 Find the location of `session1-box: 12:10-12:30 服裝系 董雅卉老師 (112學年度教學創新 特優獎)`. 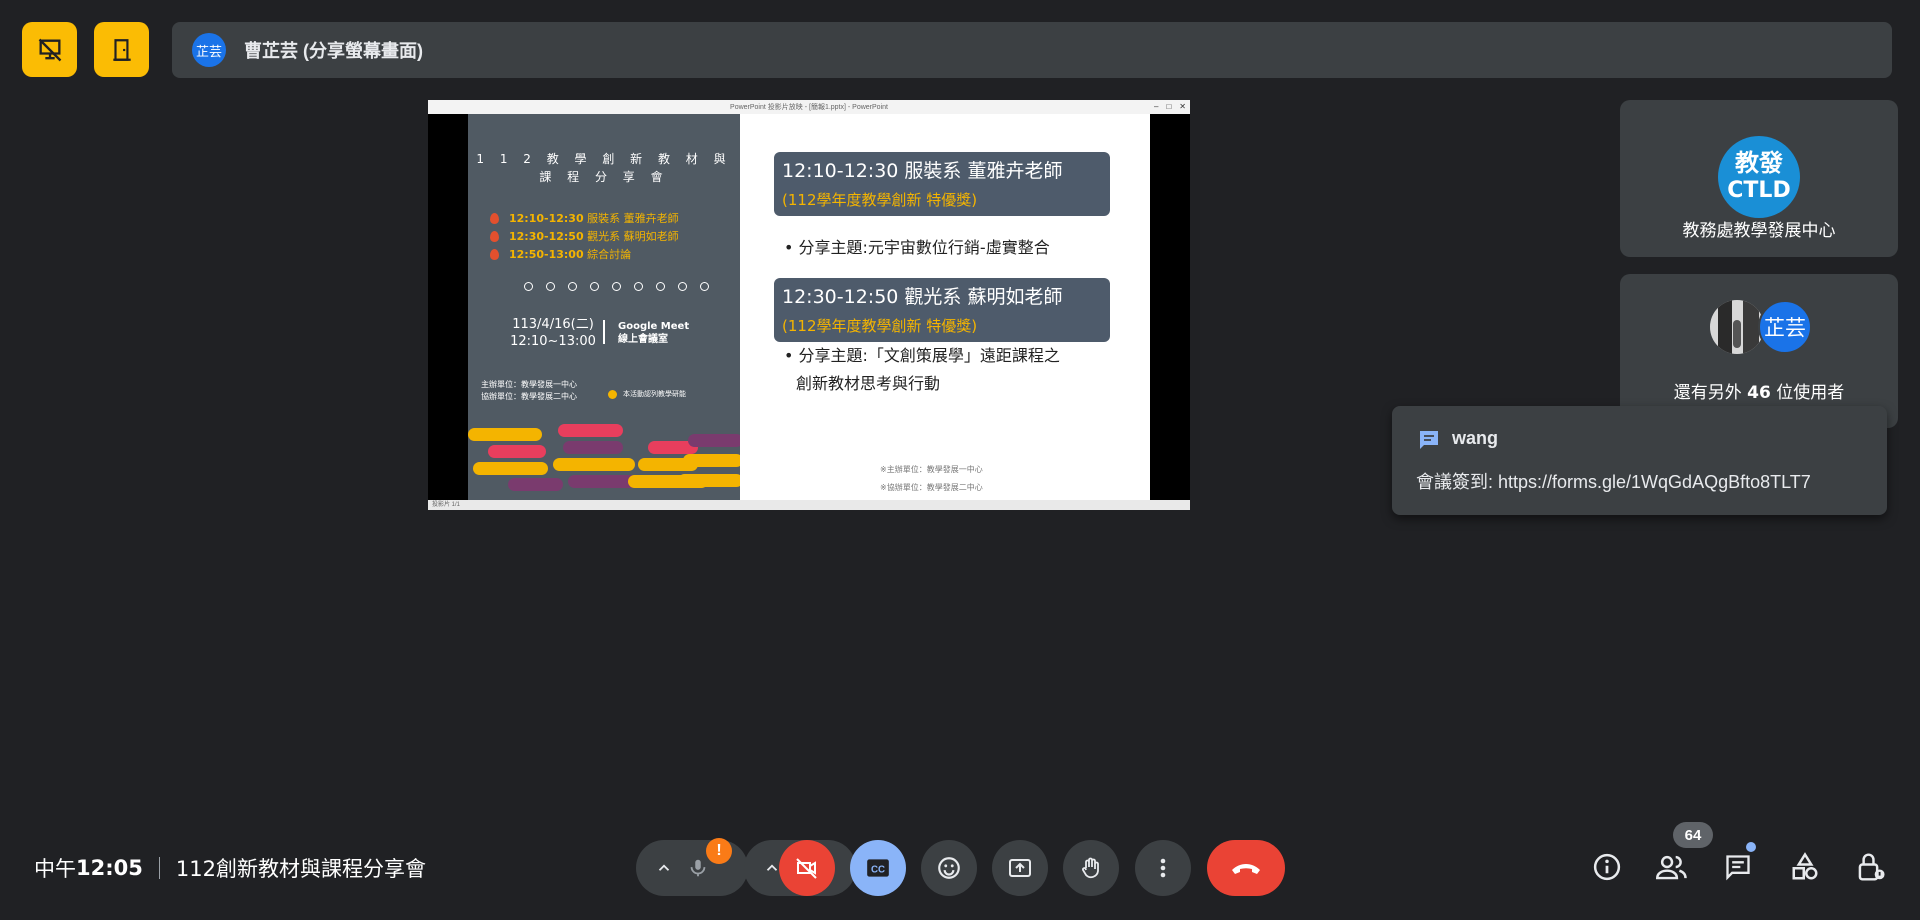

session1-box: 12:10-12:30 服裝系 董雅卉老師 (112學年度教學創新 特優獎) is located at coordinates (942, 184).